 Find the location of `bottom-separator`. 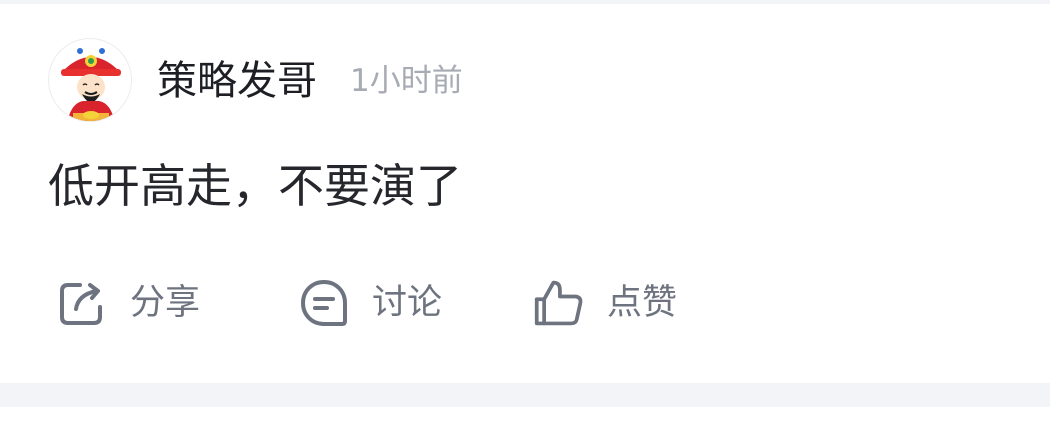

bottom-separator is located at coordinates (525, 395).